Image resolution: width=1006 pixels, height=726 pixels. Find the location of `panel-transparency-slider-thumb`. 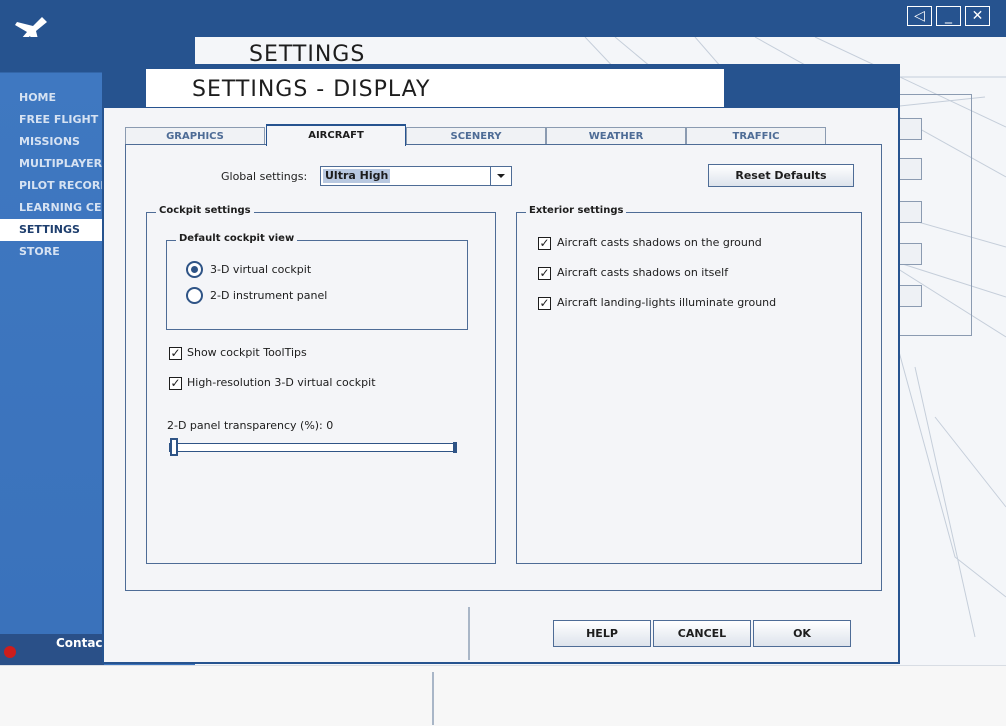

panel-transparency-slider-thumb is located at coordinates (174, 447).